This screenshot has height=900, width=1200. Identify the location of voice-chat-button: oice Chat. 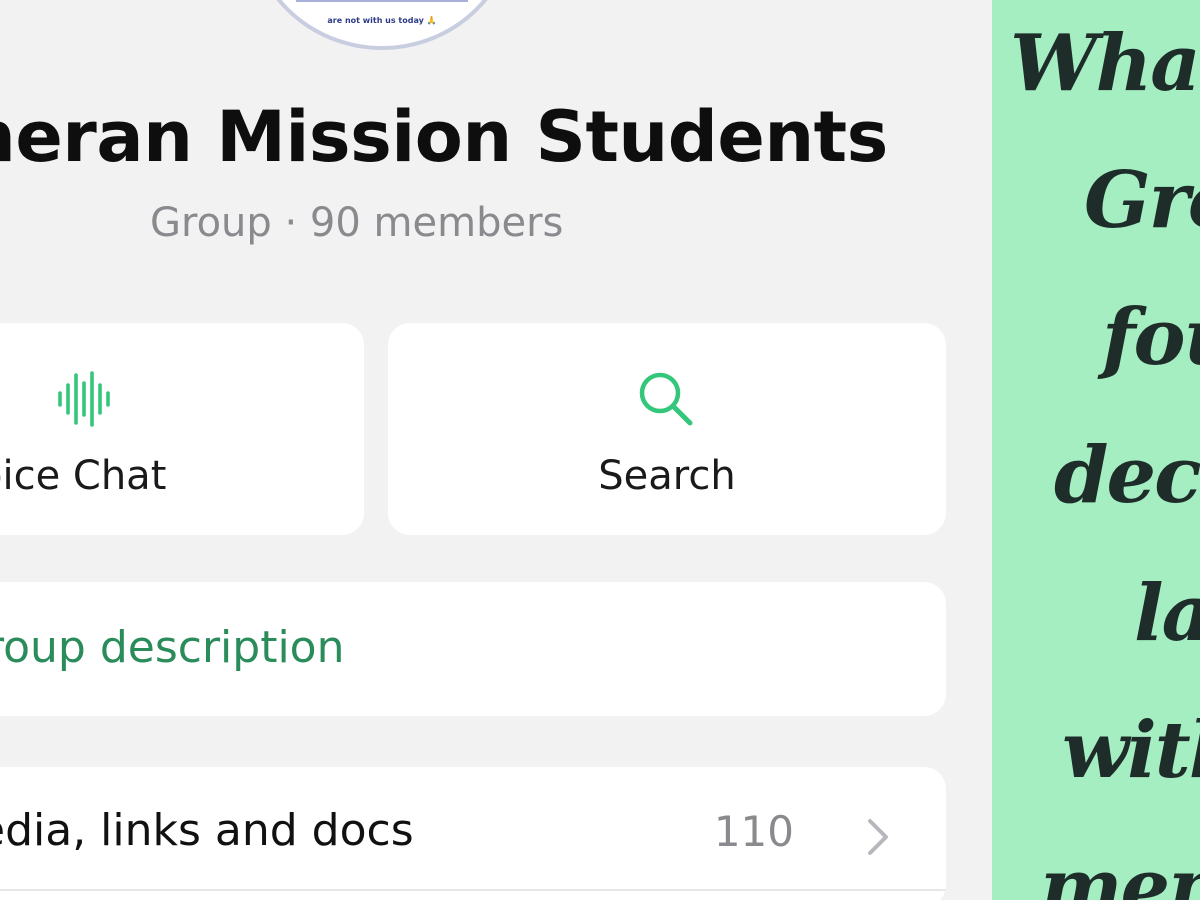
(182, 429).